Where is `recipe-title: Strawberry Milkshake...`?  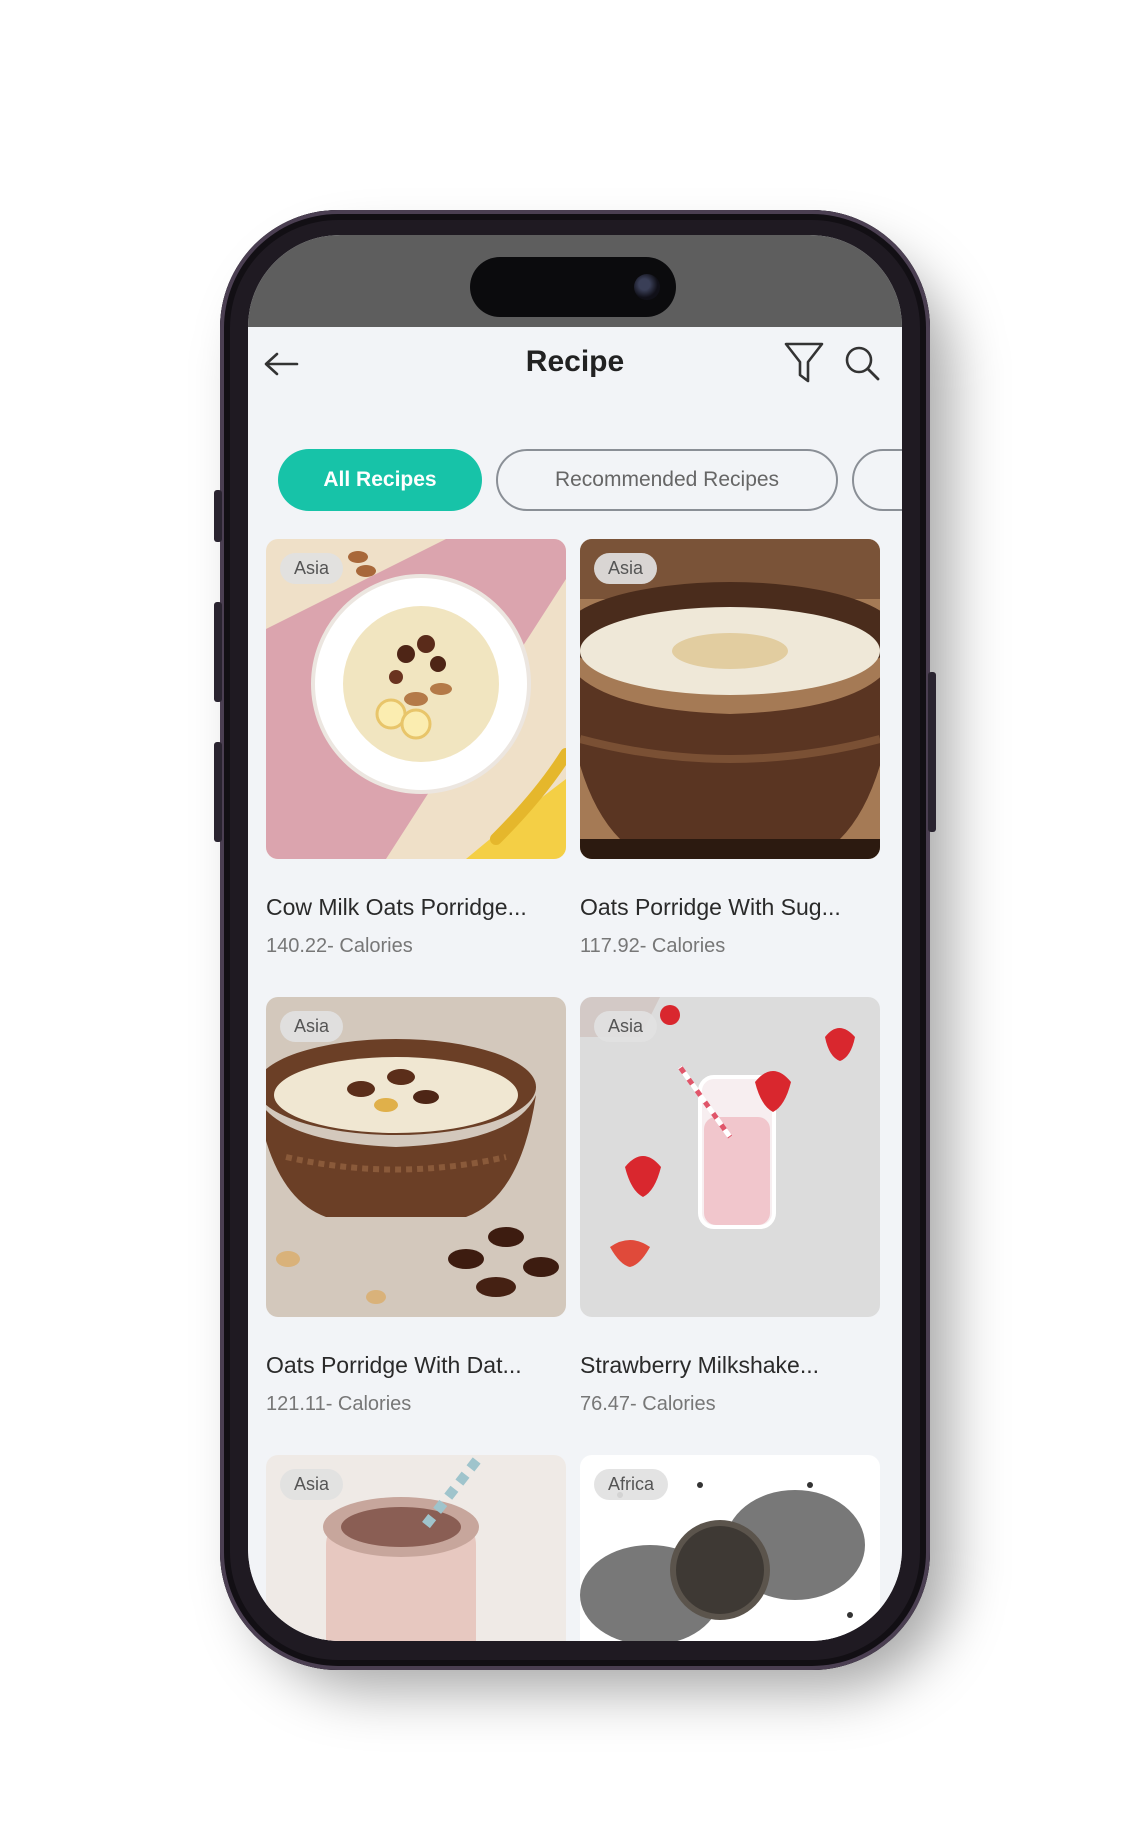 recipe-title: Strawberry Milkshake... is located at coordinates (700, 1365).